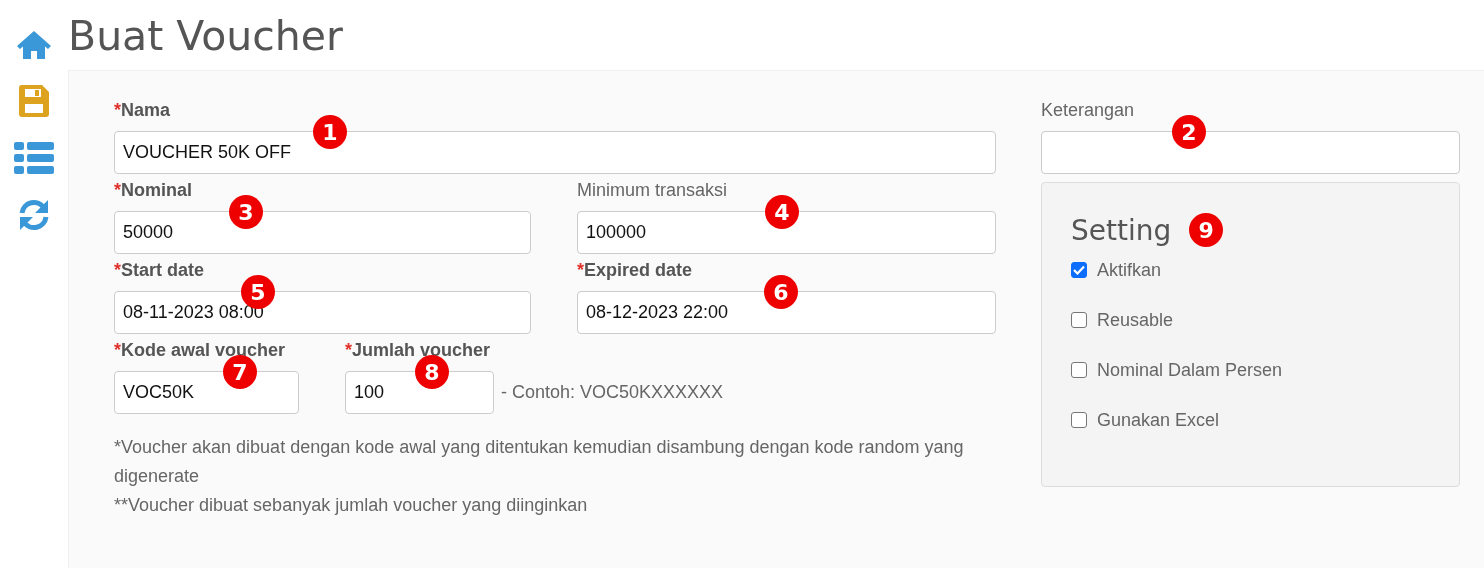  Describe the element at coordinates (1129, 270) in the screenshot. I see `checkbox-label: Aktifkan` at that location.